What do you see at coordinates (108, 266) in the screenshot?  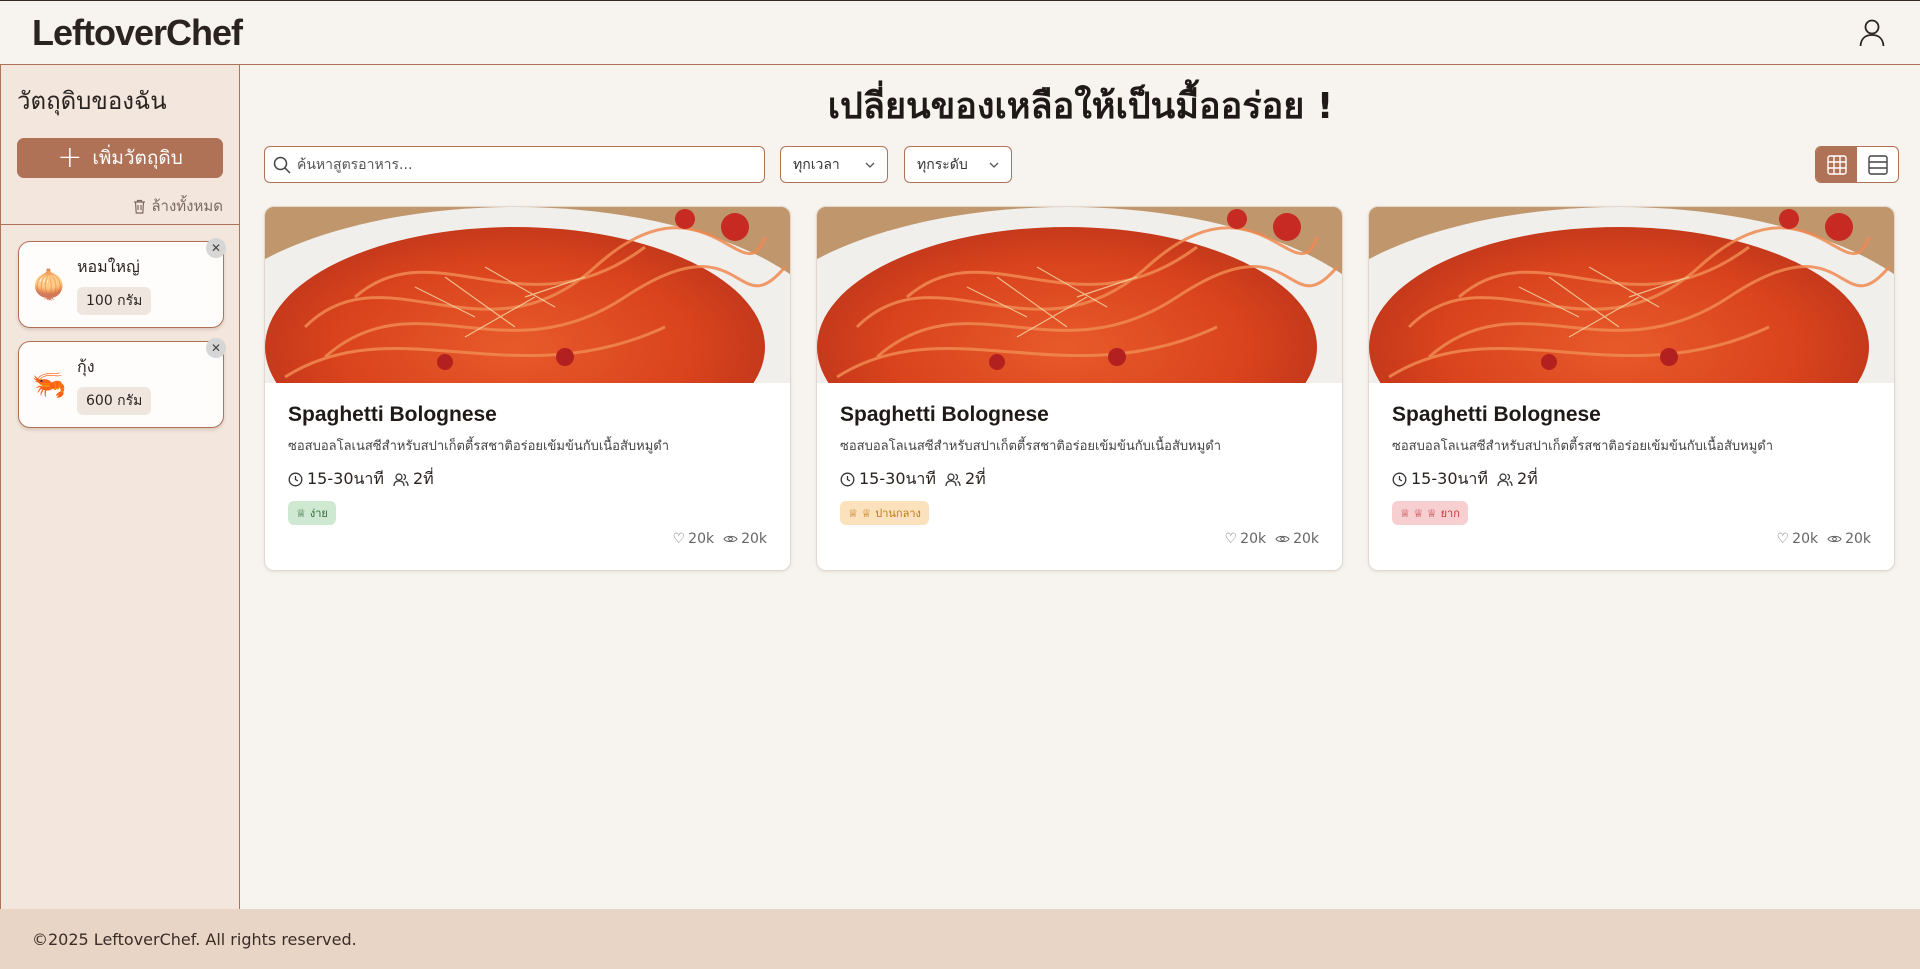 I see `ingredient-name: หอมใหญ่` at bounding box center [108, 266].